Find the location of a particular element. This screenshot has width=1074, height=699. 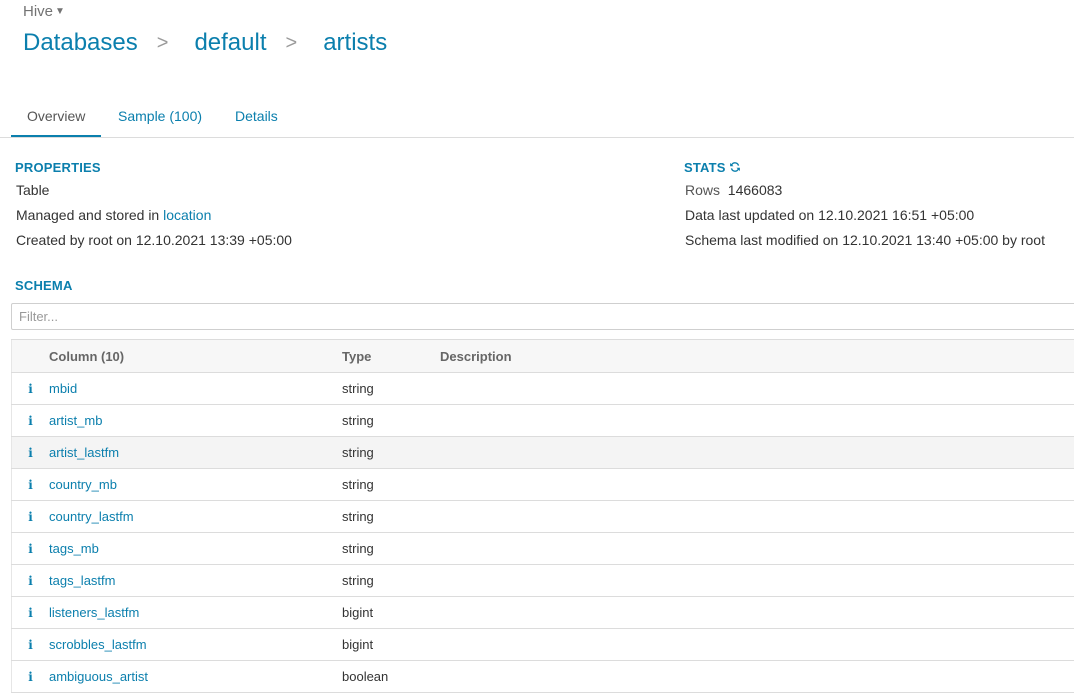

header-column: Column (10) is located at coordinates (195, 356).